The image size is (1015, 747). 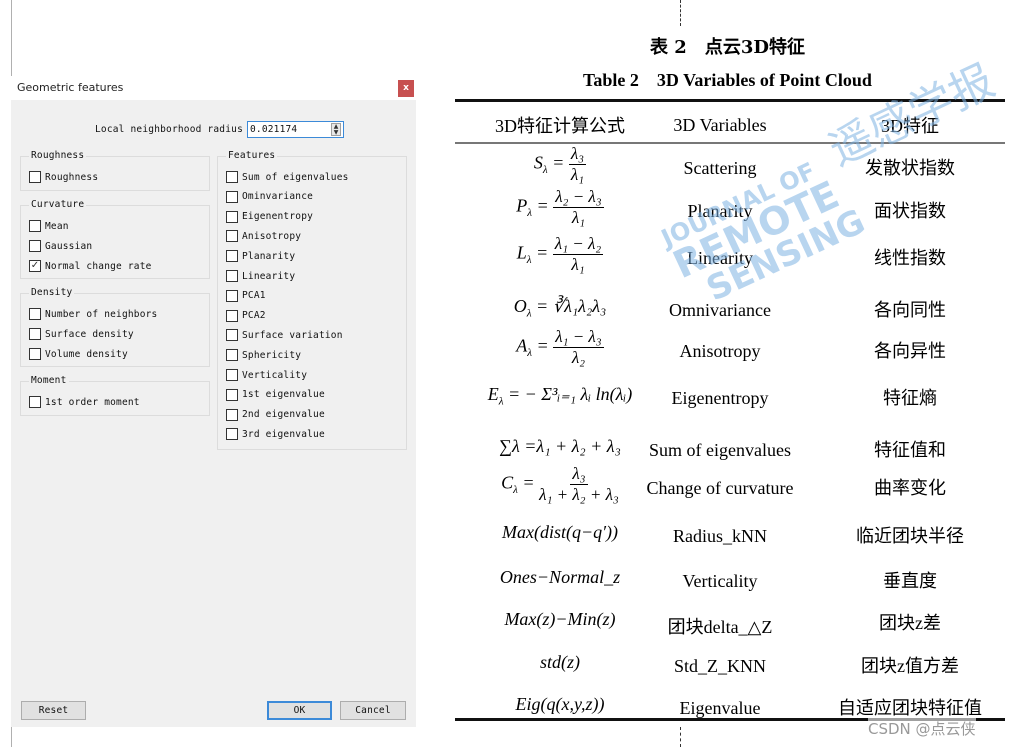 I want to click on group-title-density: Density, so click(x=52, y=292).